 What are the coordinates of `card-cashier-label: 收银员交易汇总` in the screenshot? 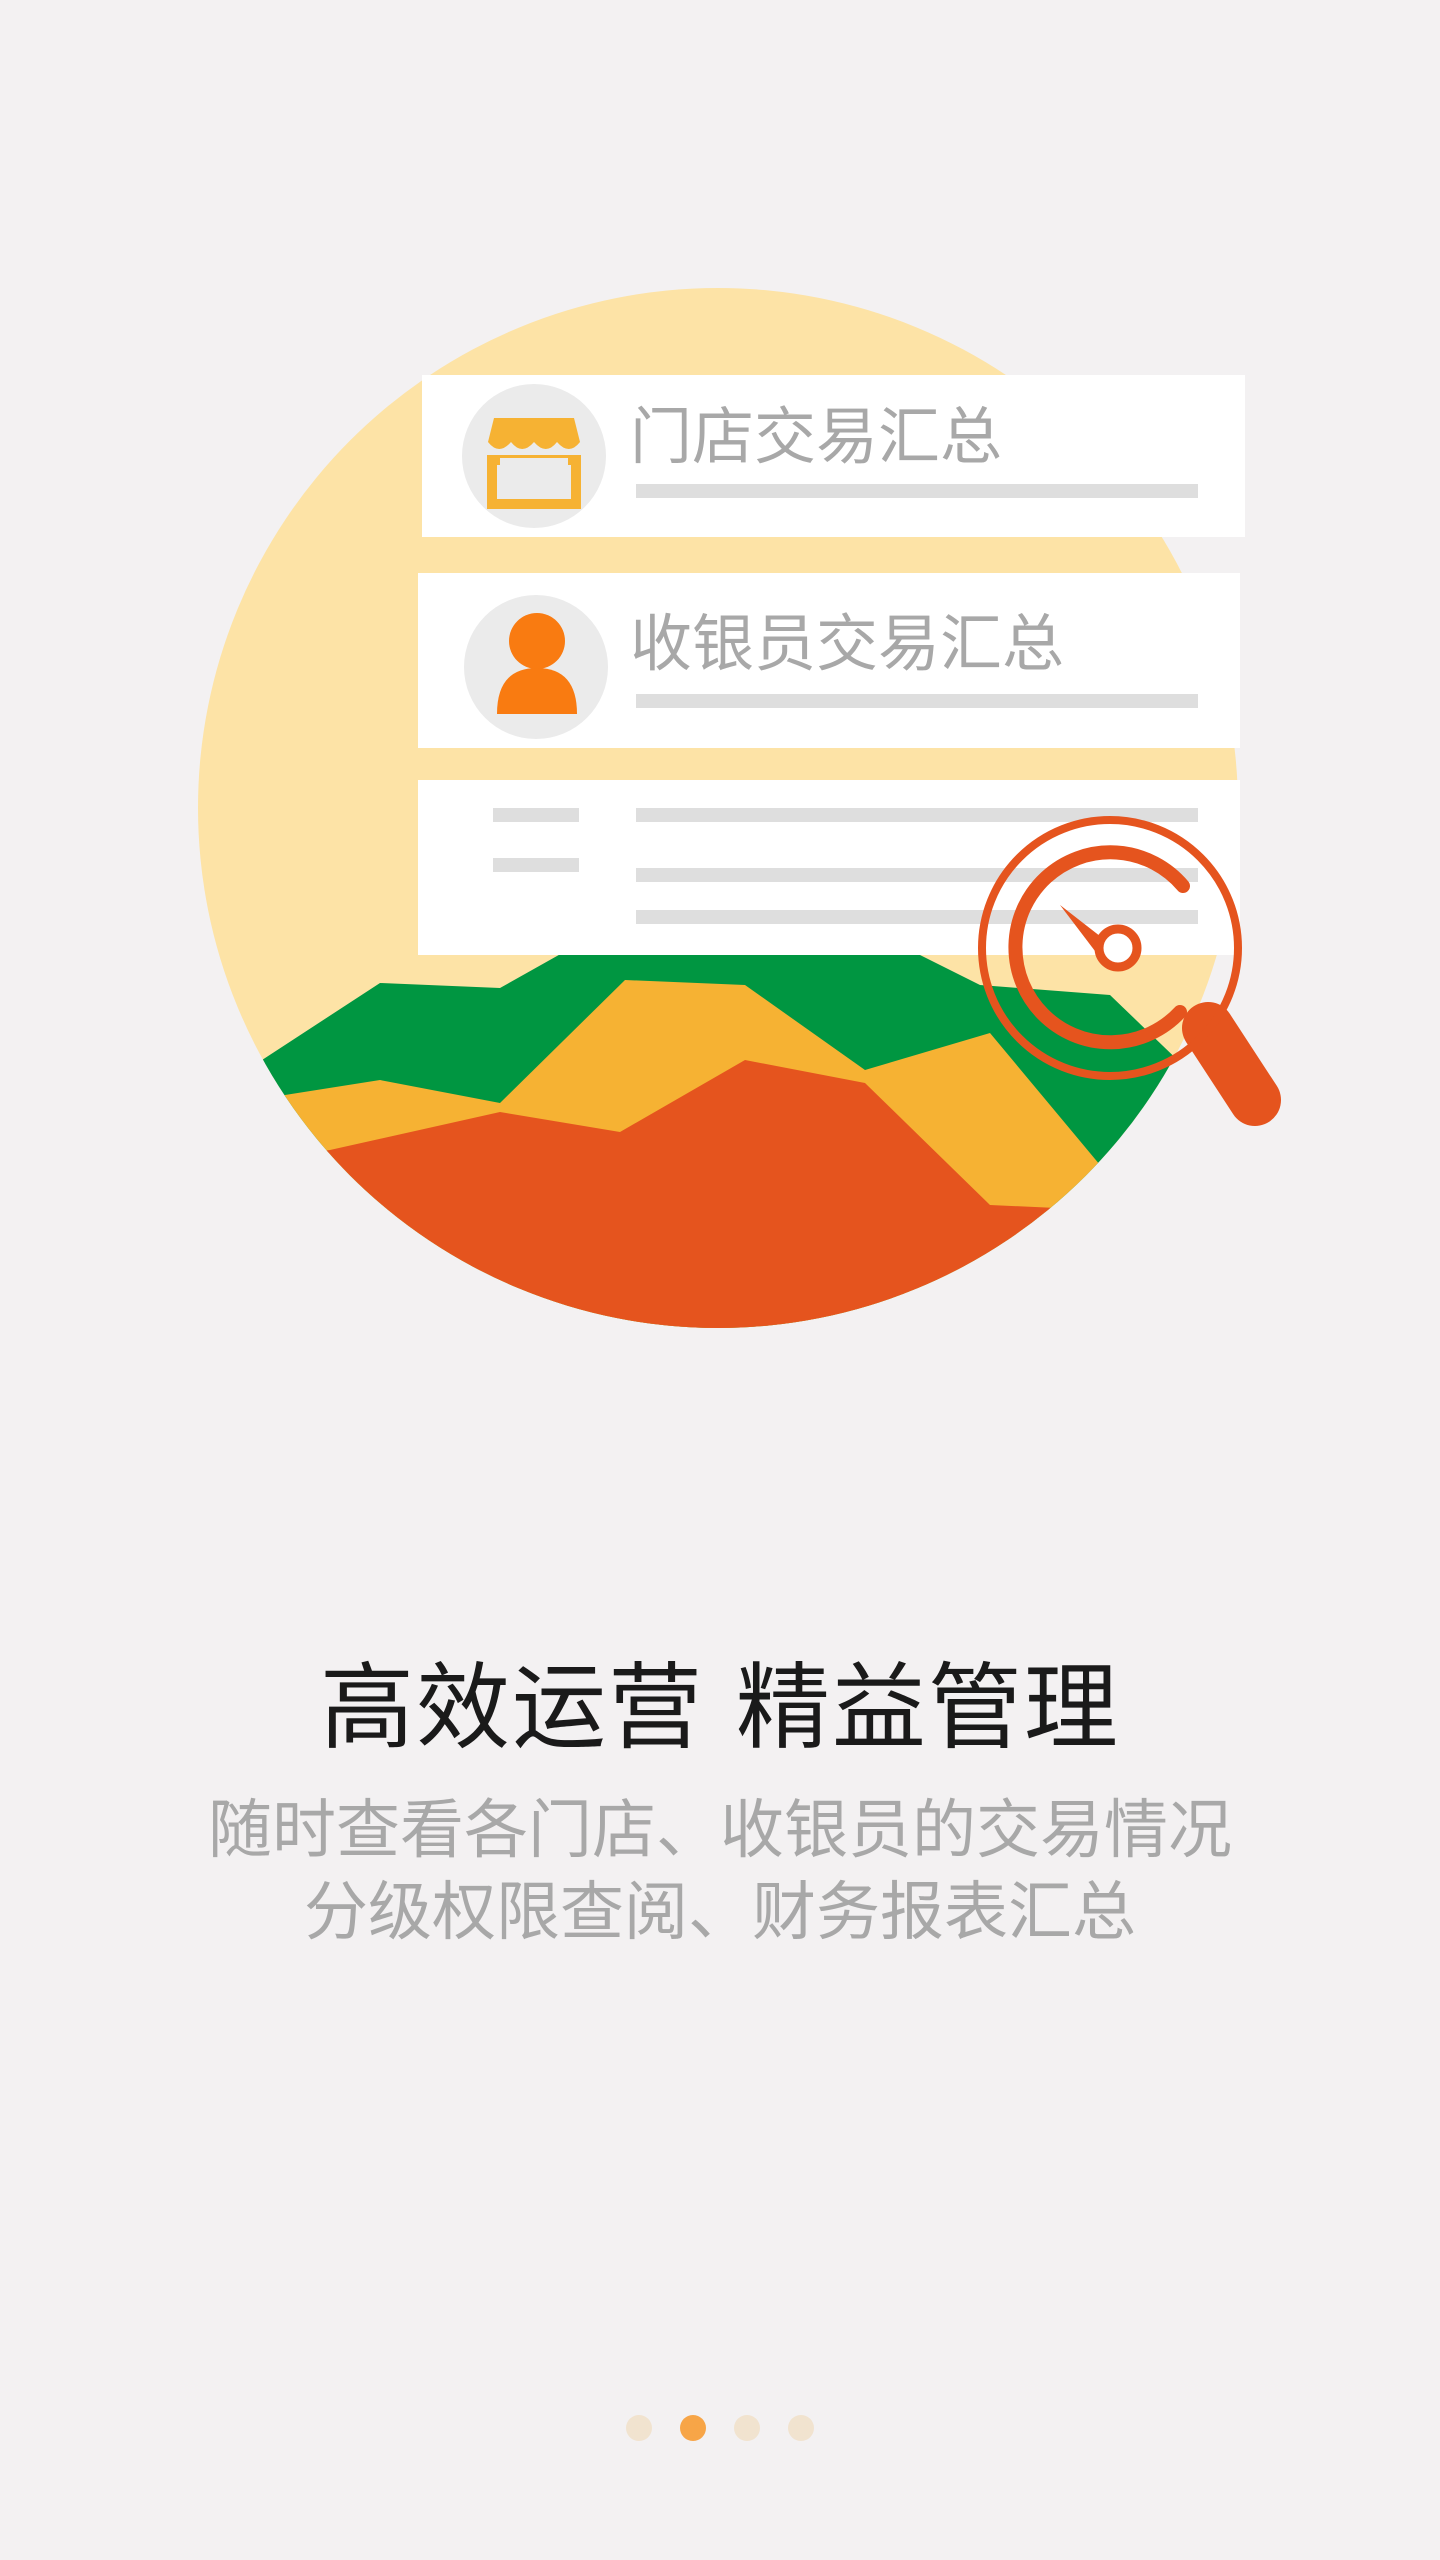 It's located at (847, 643).